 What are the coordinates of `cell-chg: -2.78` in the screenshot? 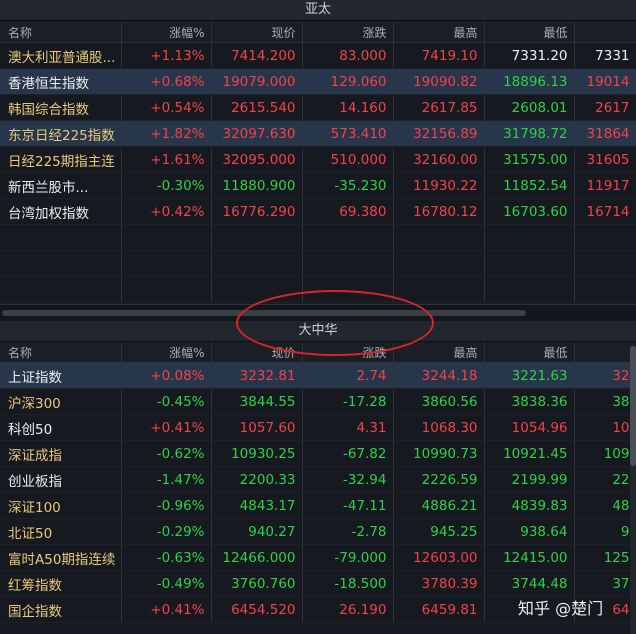 It's located at (348, 531).